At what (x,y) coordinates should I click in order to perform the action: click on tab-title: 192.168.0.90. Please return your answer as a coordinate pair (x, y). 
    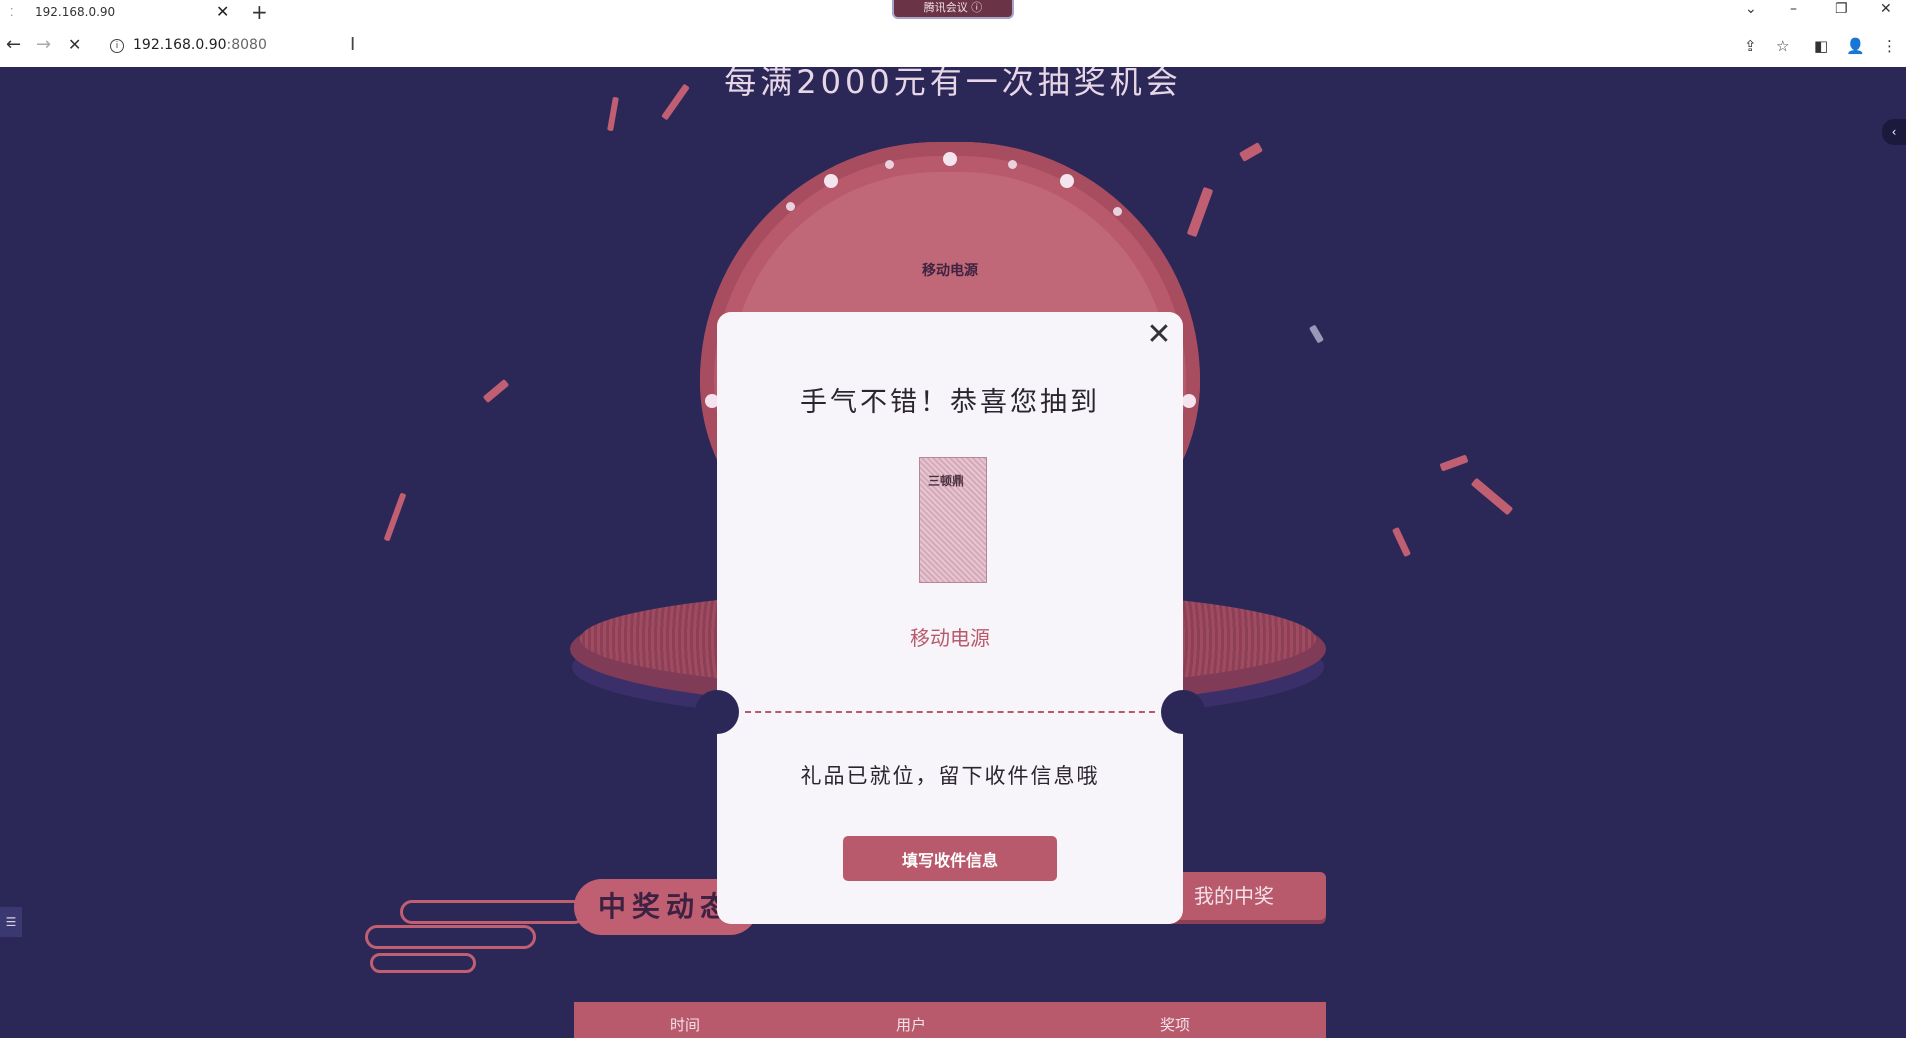
    Looking at the image, I should click on (75, 12).